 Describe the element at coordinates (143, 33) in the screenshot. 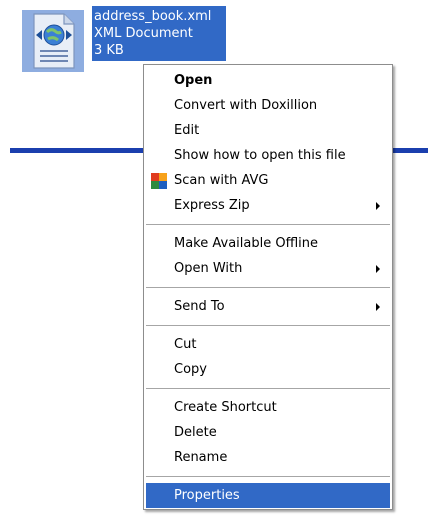

I see `file-type: XML Document` at that location.